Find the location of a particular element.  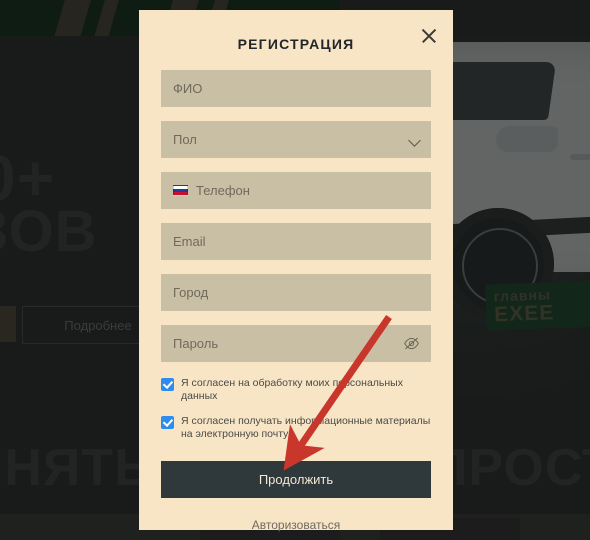

phone-input: Телефон is located at coordinates (296, 190).